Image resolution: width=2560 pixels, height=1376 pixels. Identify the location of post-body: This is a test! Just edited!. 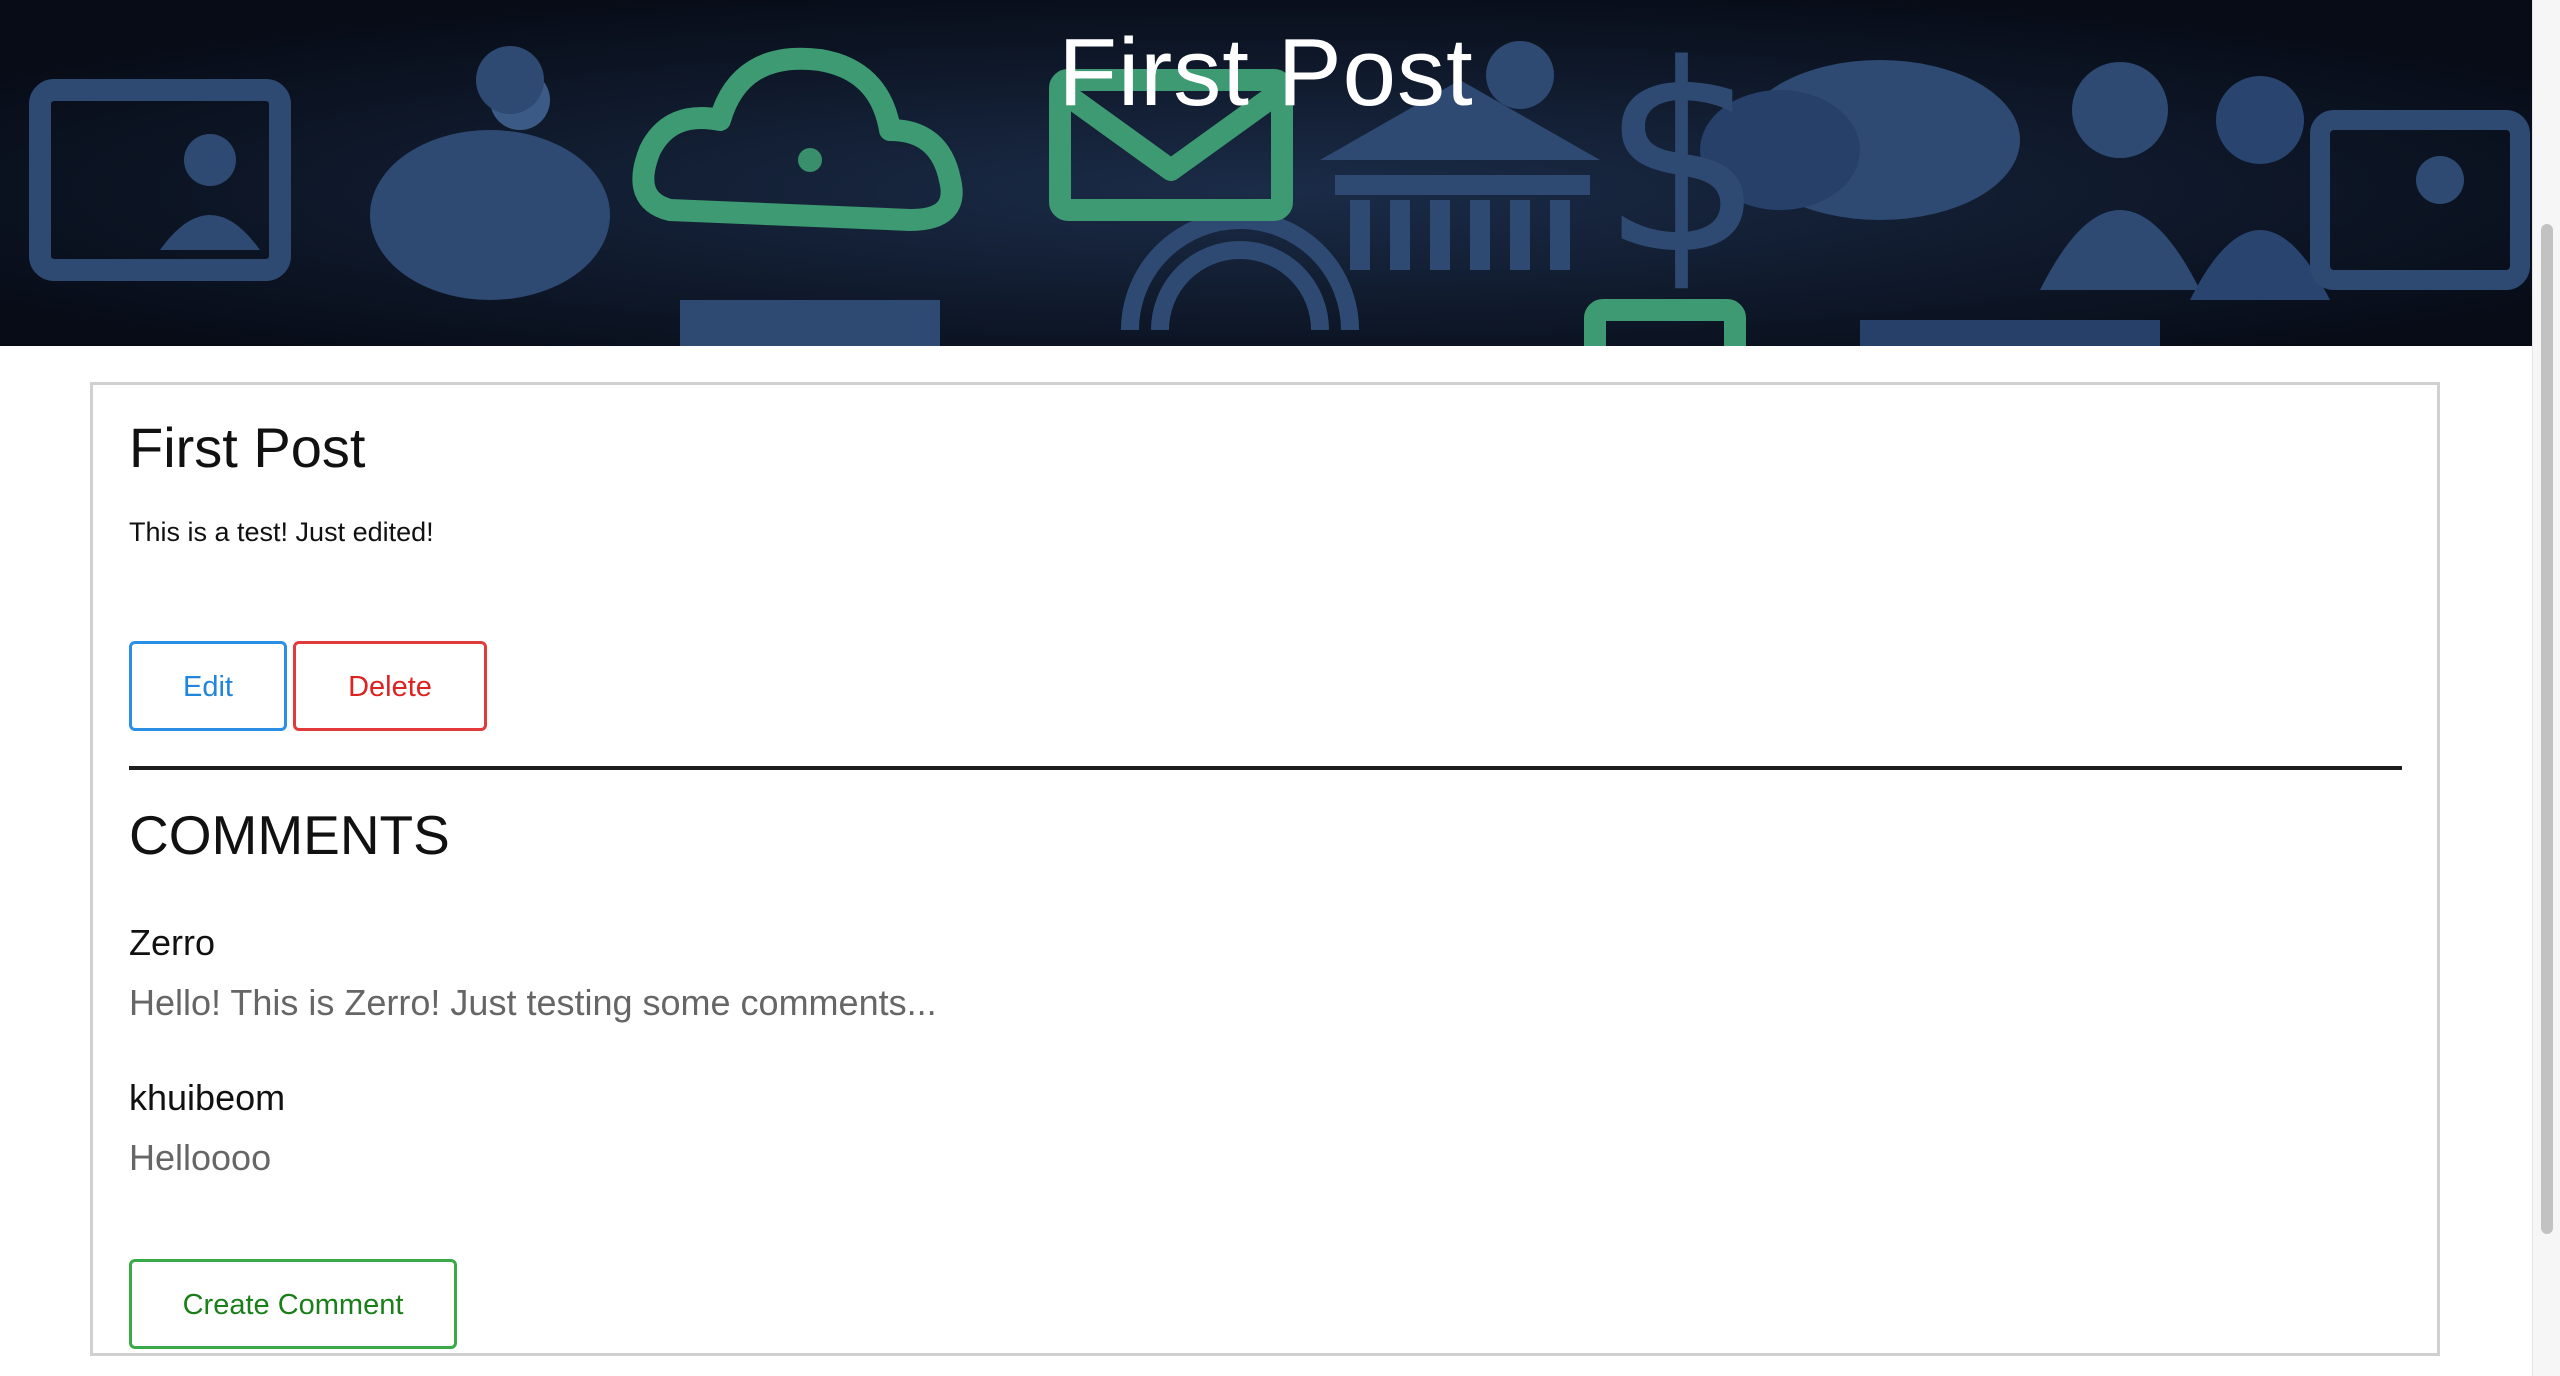
(281, 532).